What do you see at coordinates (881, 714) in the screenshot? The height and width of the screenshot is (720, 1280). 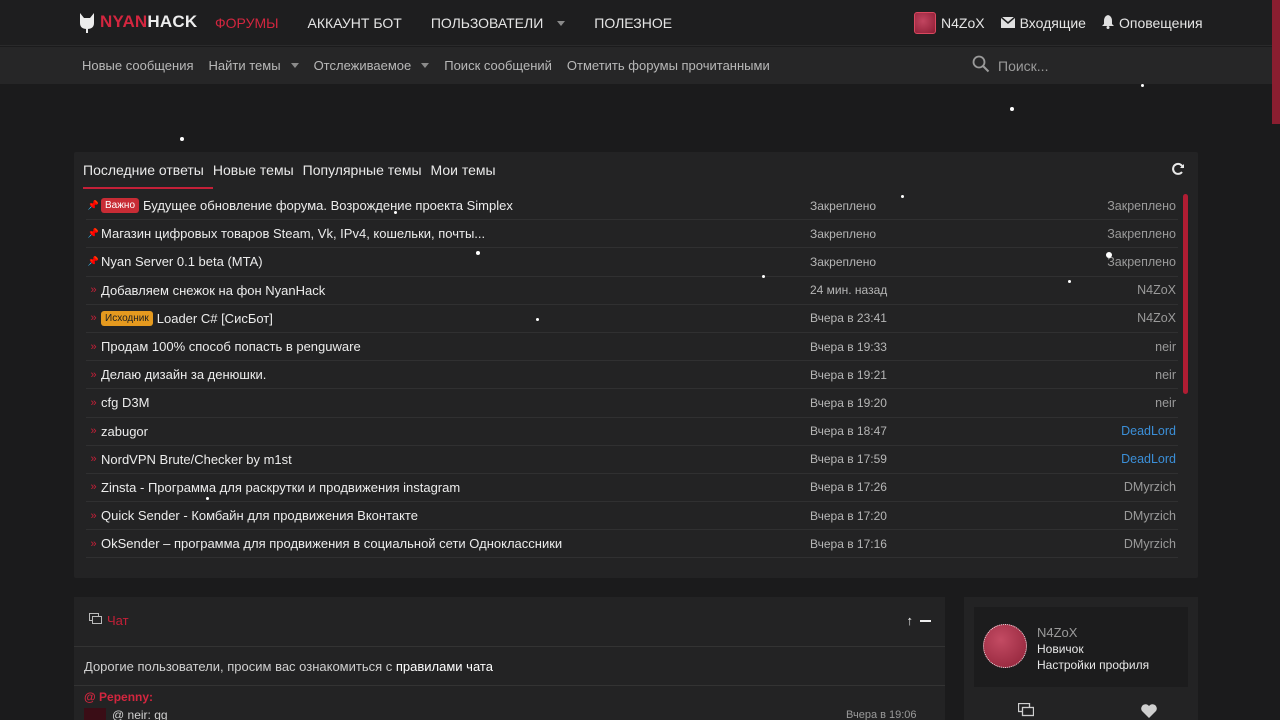 I see `chat-message-time: Вчера в 19:06` at bounding box center [881, 714].